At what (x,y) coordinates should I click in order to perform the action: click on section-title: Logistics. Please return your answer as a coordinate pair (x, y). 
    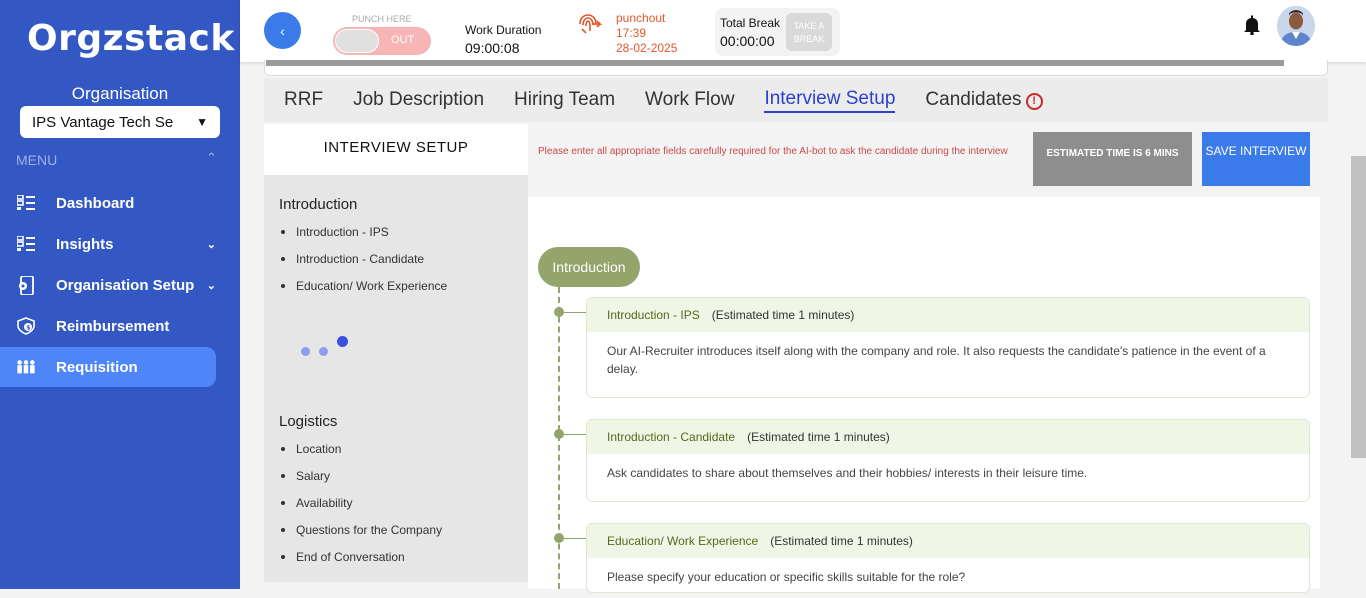
    Looking at the image, I should click on (308, 421).